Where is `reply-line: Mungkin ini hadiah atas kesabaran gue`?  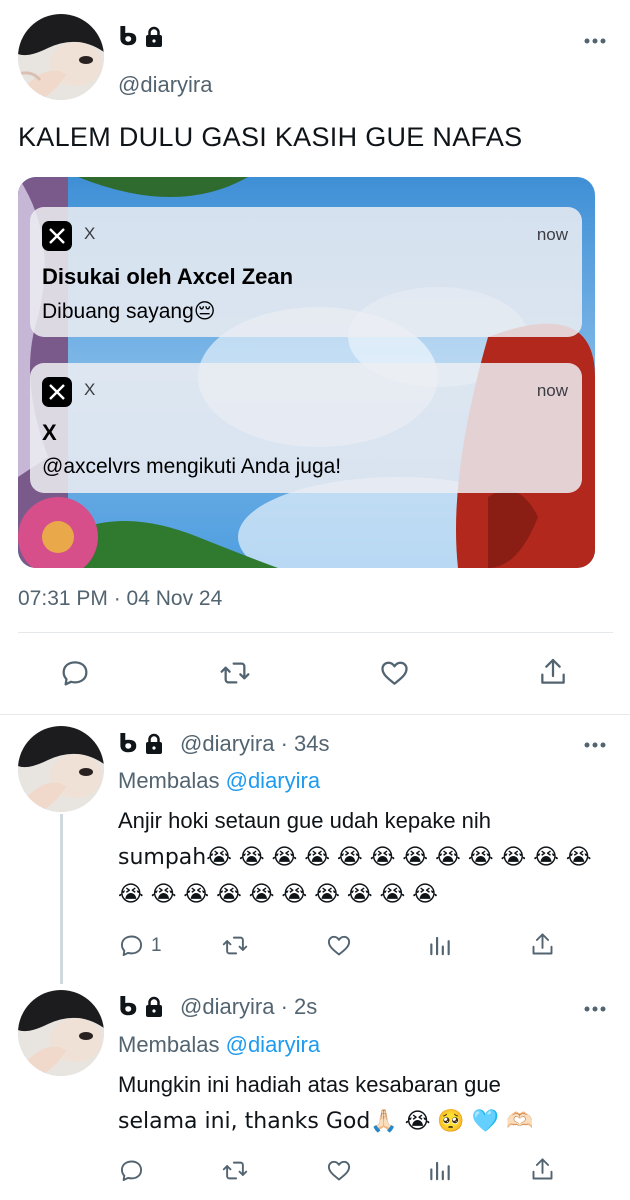
reply-line: Mungkin ini hadiah atas kesabaran gue is located at coordinates (309, 1084).